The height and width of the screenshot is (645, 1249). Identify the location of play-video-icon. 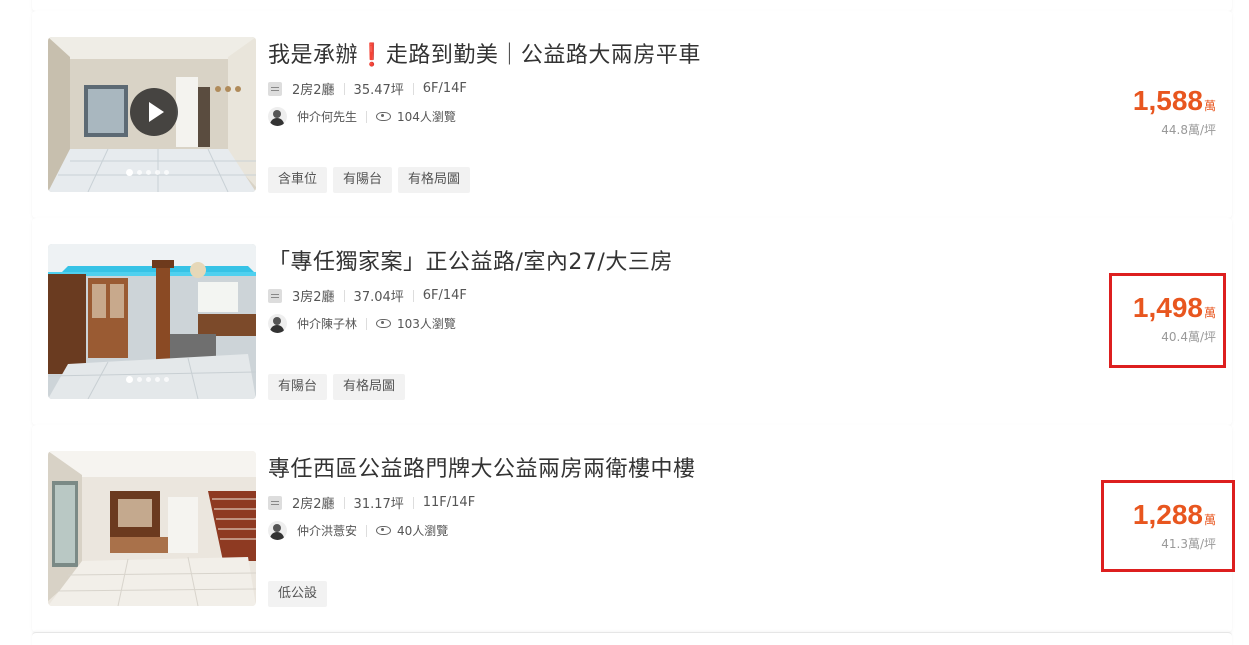
(154, 112).